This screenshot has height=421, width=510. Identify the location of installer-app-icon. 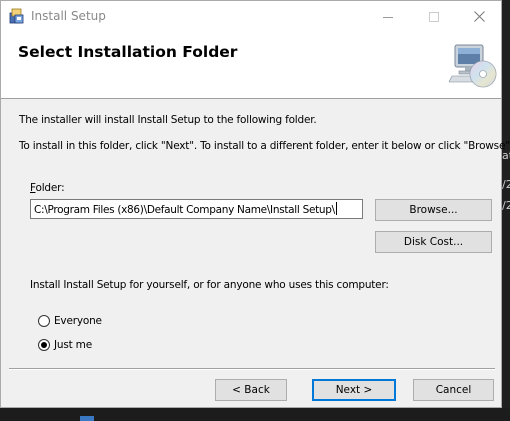
(16, 16).